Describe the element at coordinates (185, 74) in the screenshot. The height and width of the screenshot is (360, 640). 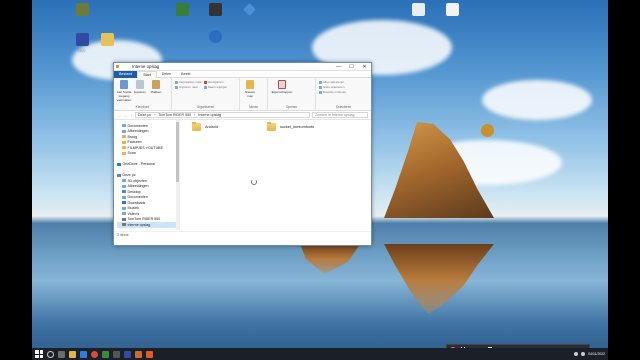
I see `tab-beeld: Beeld` at that location.